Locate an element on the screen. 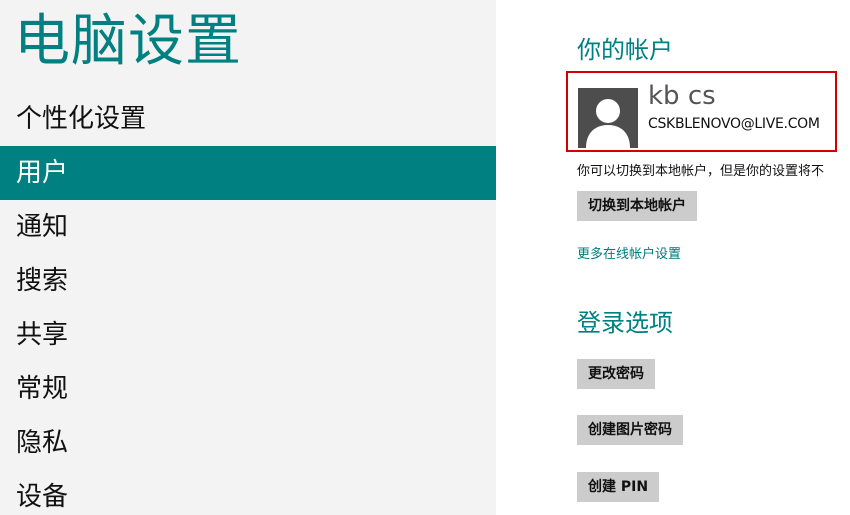  more-online-account-settings-link: 更多在线帐户设置 is located at coordinates (629, 255).